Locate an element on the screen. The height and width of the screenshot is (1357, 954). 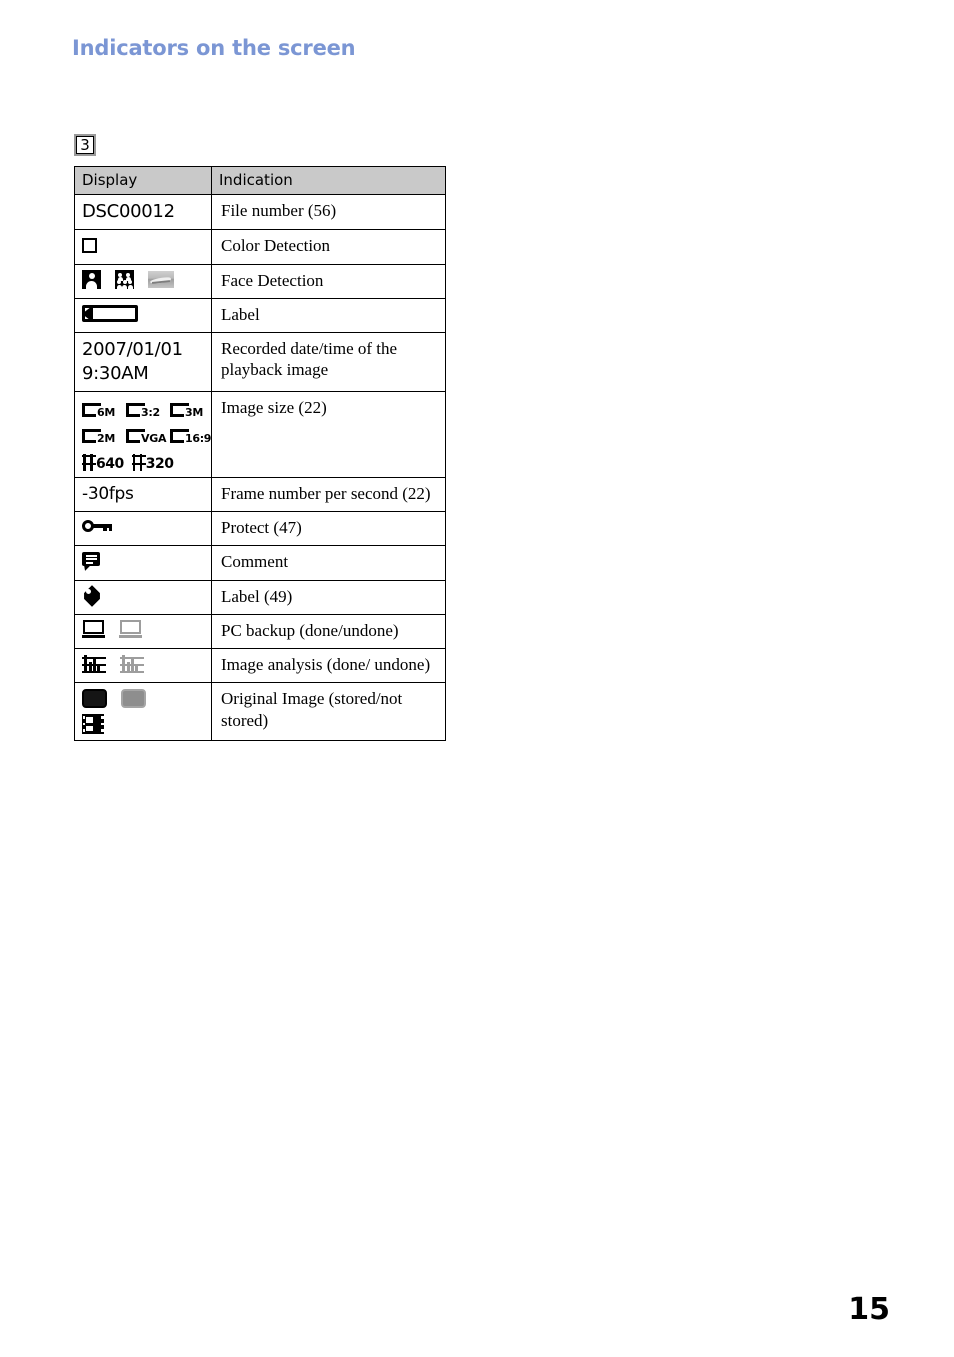
table-row: Protect (47) is located at coordinates (260, 529).